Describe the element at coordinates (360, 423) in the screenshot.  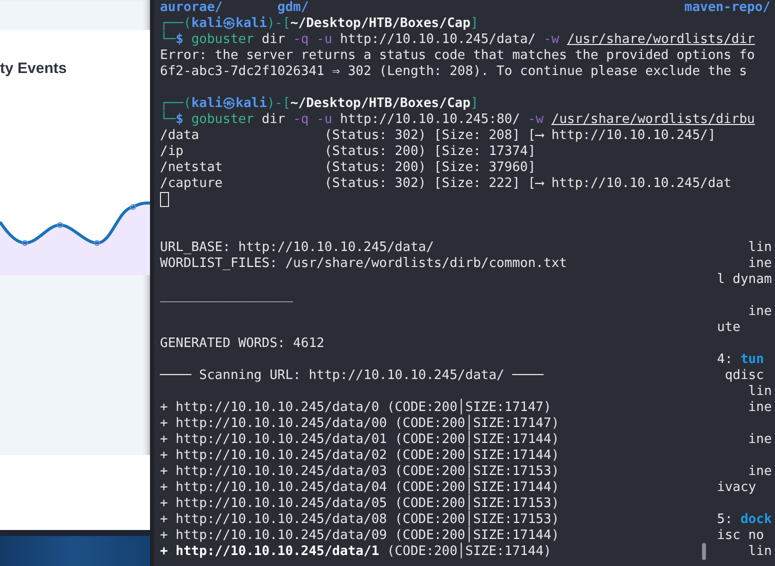
I see `terminal-line: + http://10.10.10.245/data/00 (CODE:200│SIZE:17147)` at that location.